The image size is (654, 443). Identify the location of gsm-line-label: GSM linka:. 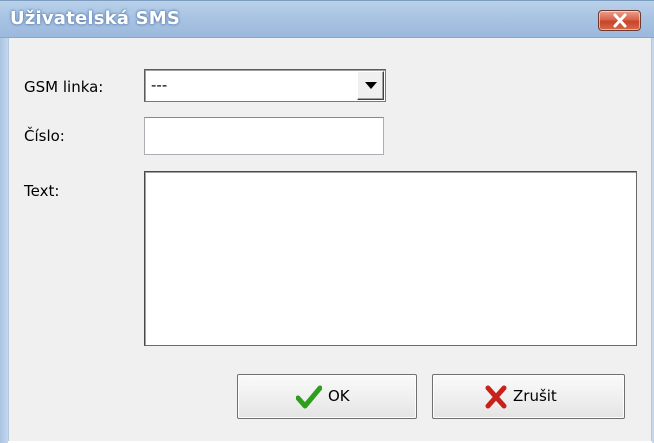
(64, 87).